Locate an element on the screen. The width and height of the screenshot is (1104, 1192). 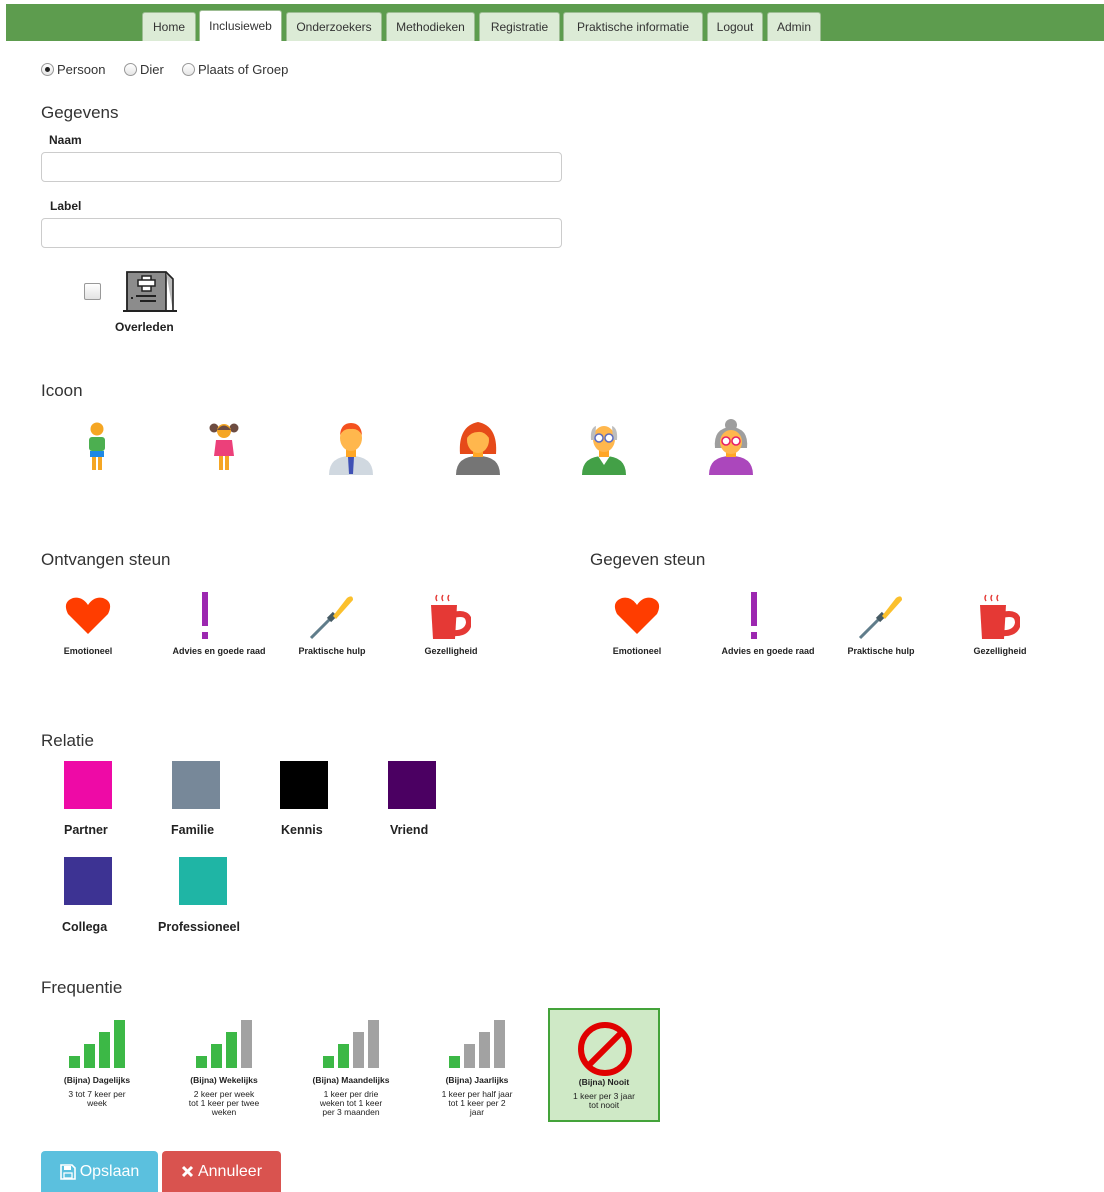
frequentie-dagelijks-desc: 3 tot 7 keer per week is located at coordinates (97, 1098).